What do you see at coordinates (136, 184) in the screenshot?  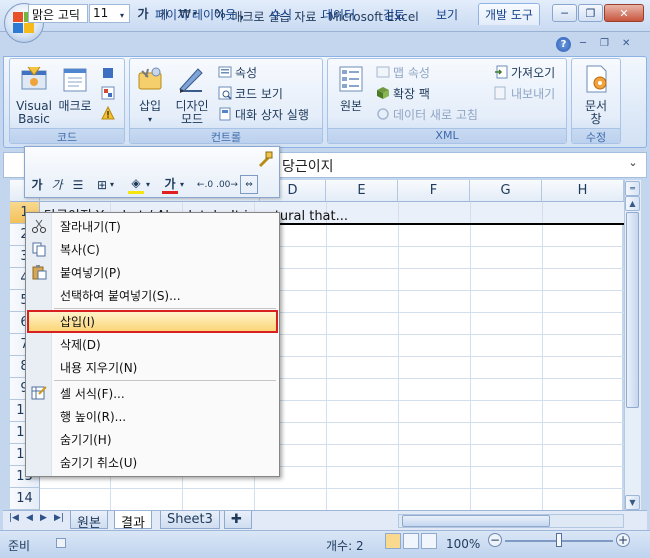 I see `fill-color-icon: ◈` at bounding box center [136, 184].